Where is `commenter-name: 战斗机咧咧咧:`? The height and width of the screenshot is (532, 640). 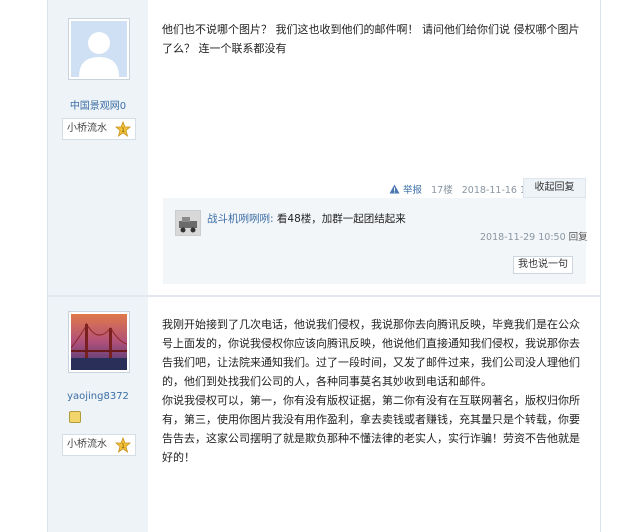
commenter-name: 战斗机咧咧咧: is located at coordinates (240, 219).